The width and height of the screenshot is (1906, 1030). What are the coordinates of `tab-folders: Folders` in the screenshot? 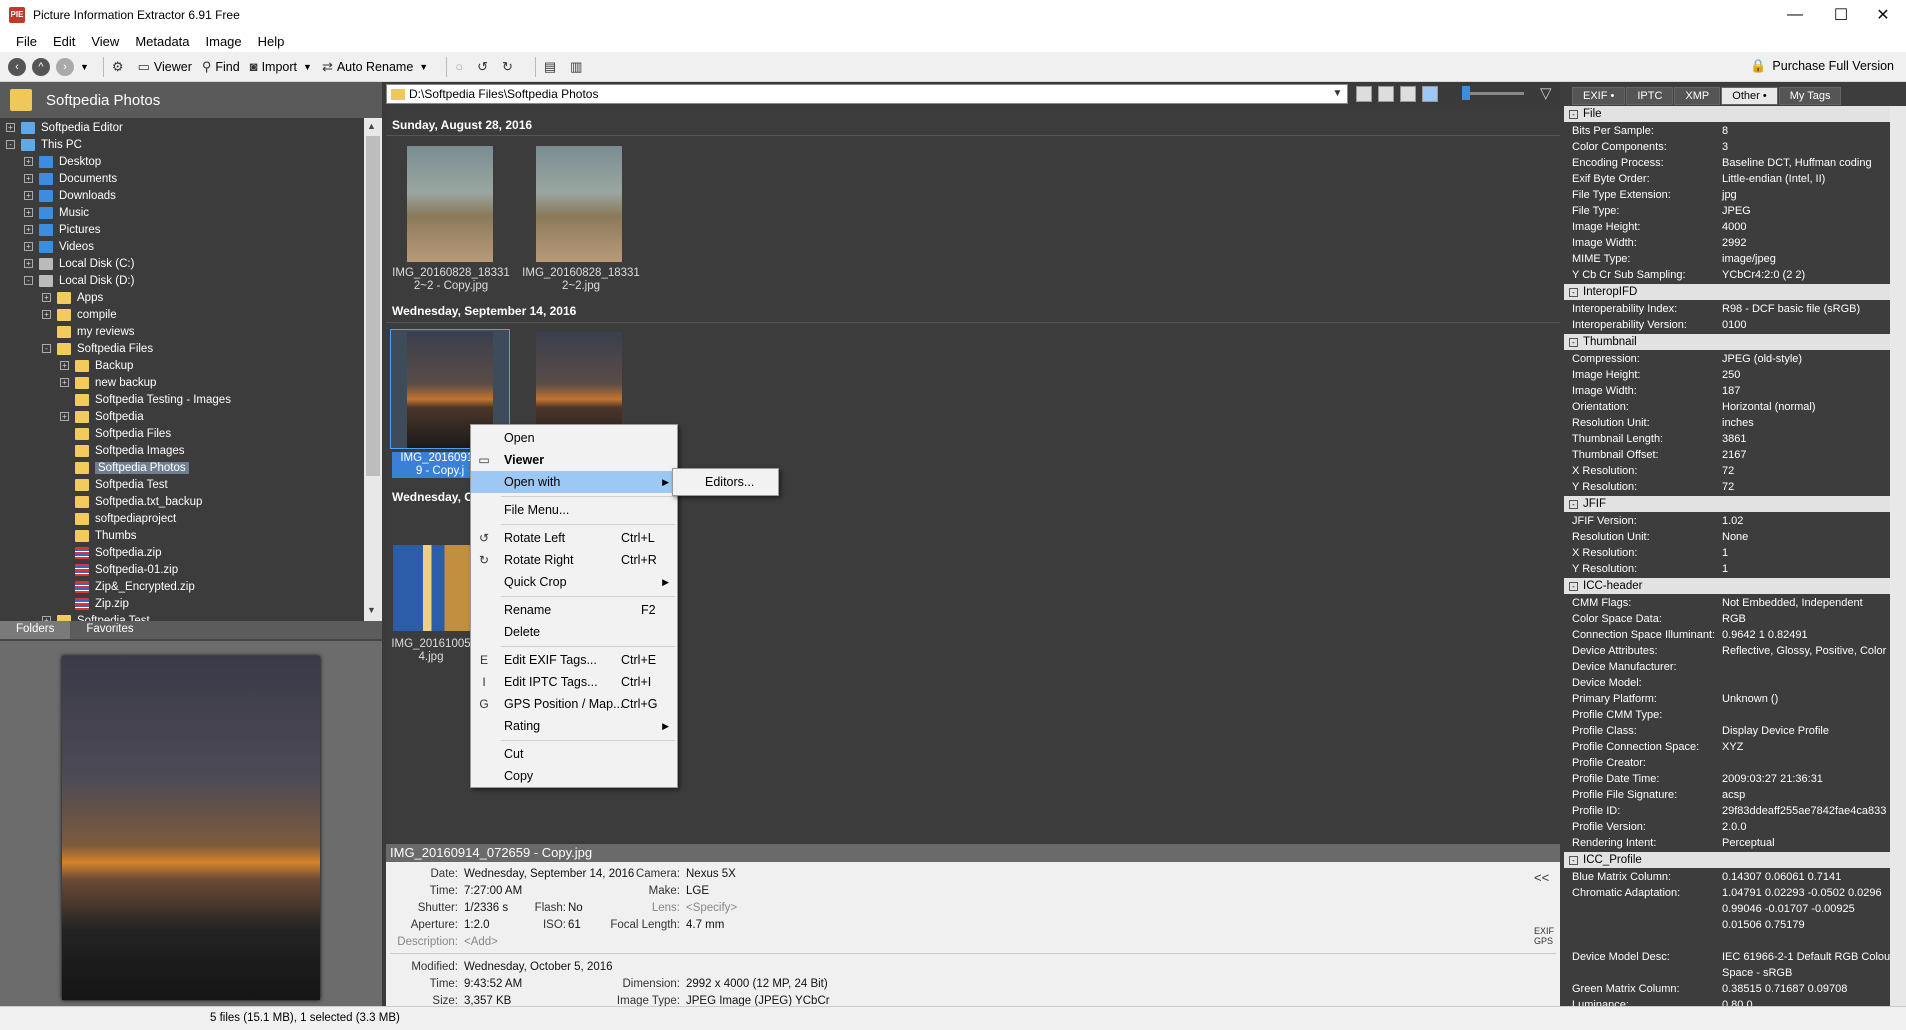 It's located at (35, 630).